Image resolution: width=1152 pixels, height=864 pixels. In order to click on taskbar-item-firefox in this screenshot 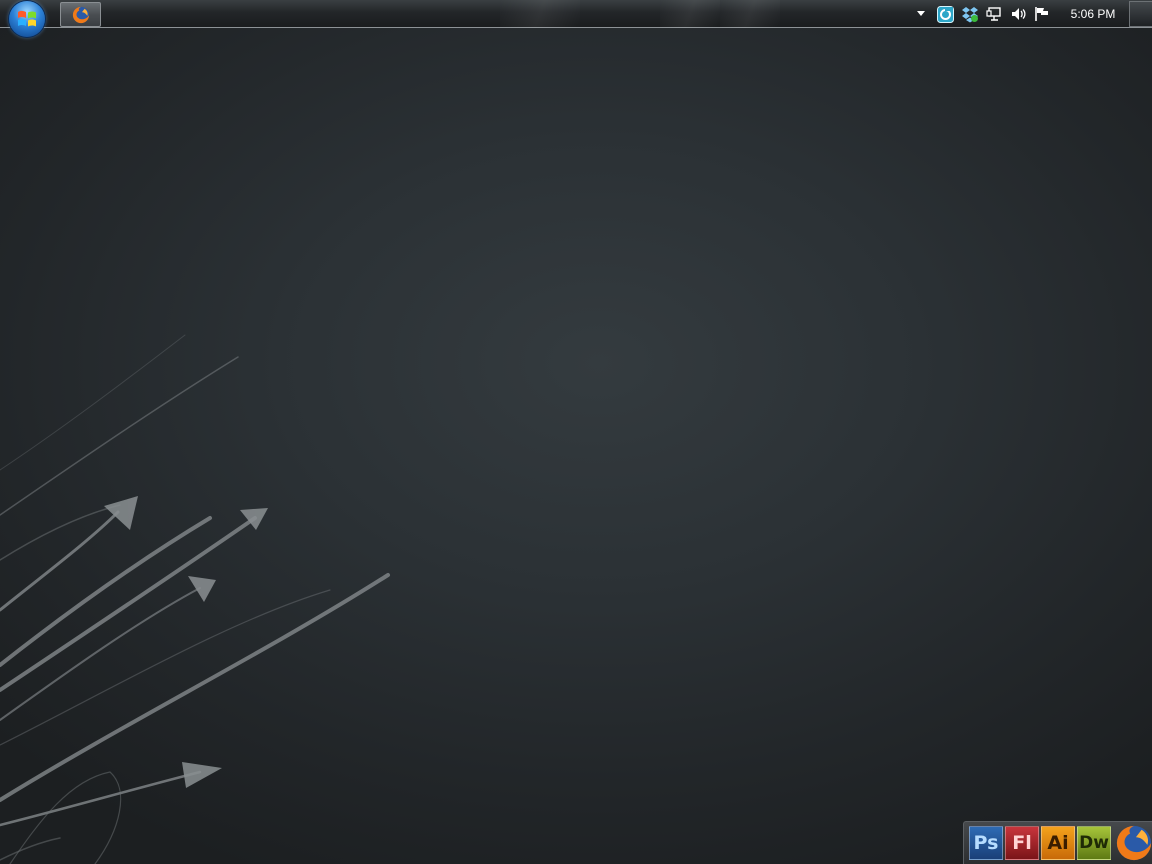, I will do `click(80, 14)`.